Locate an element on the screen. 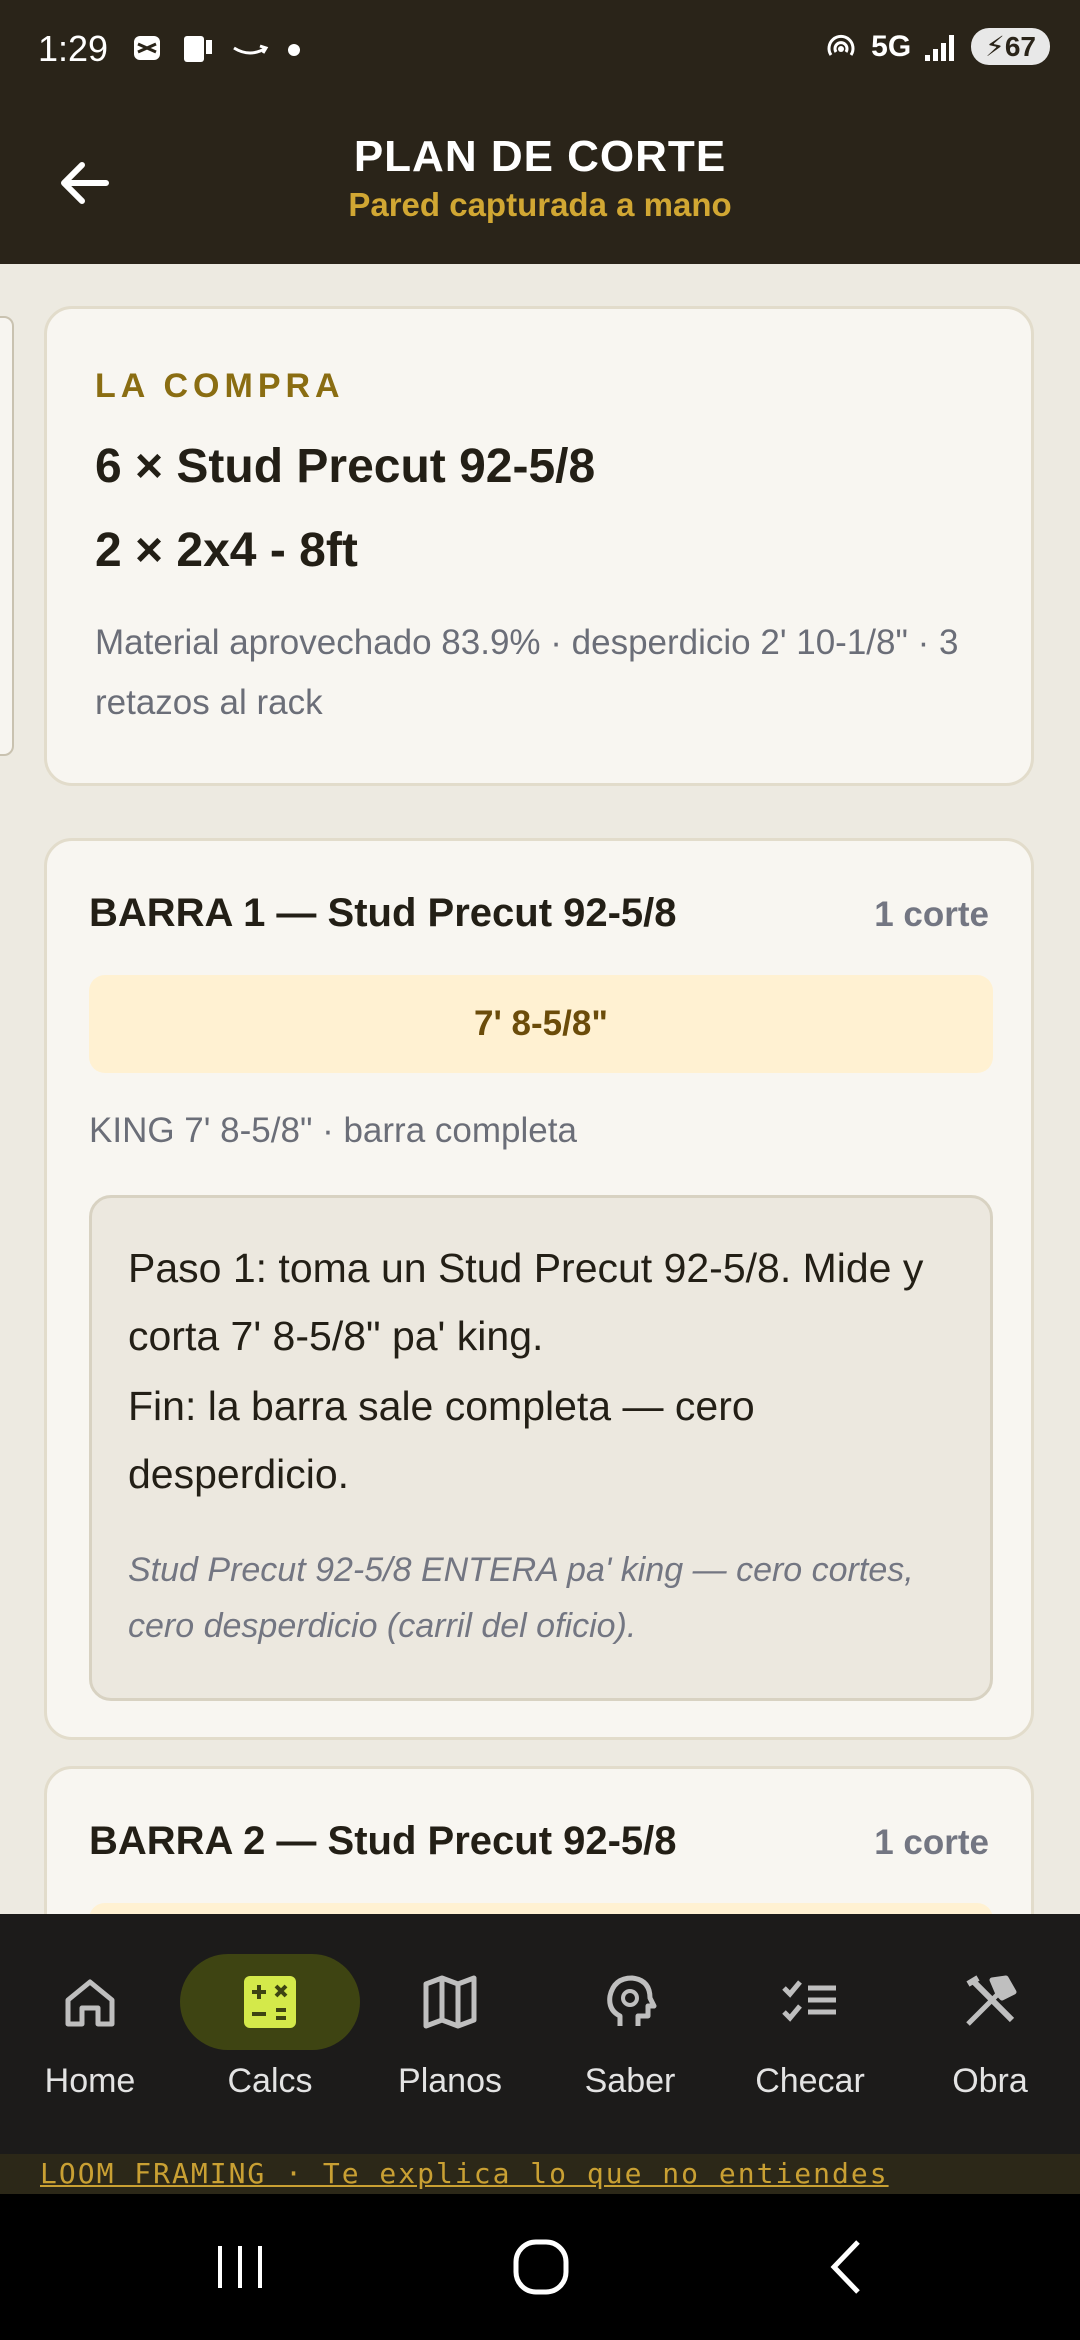 The height and width of the screenshot is (2340, 1080). nav-label: Checar is located at coordinates (810, 2081).